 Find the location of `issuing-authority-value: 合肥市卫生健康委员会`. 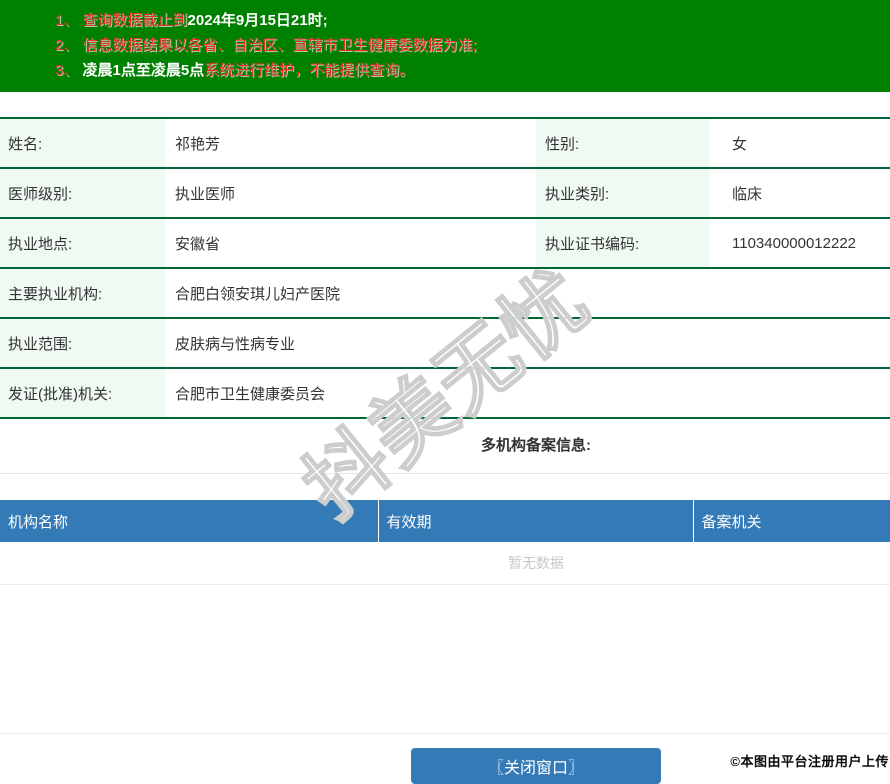

issuing-authority-value: 合肥市卫生健康委员会 is located at coordinates (527, 393).